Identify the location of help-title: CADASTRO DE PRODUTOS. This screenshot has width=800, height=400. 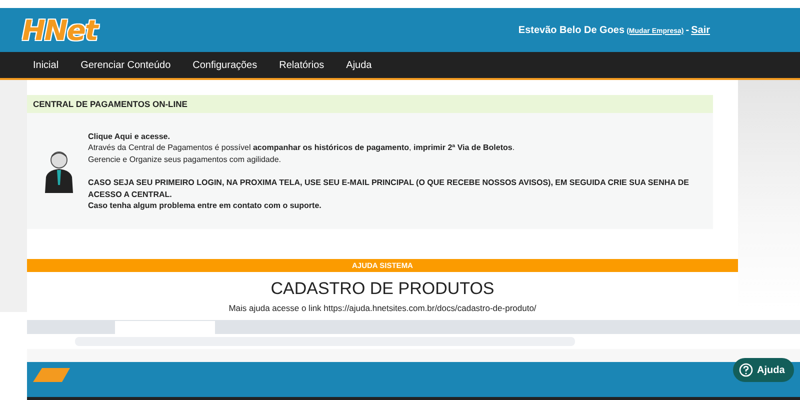
(383, 289).